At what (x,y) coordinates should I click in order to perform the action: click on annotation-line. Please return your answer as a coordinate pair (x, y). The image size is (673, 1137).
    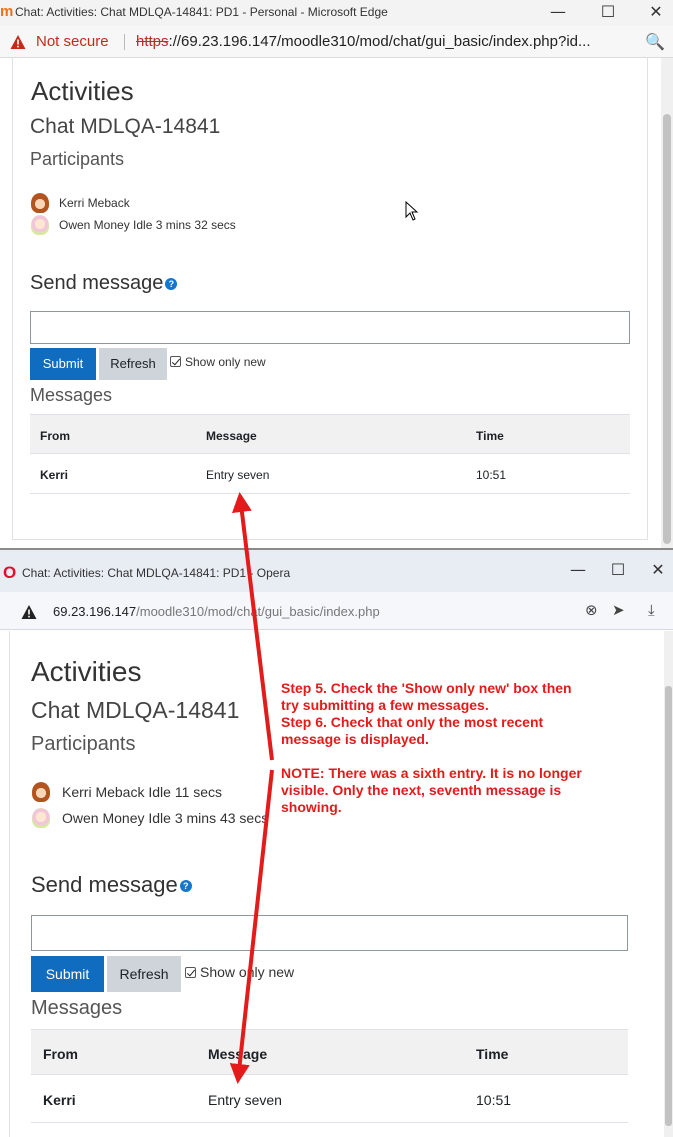
    Looking at the image, I should click on (431, 756).